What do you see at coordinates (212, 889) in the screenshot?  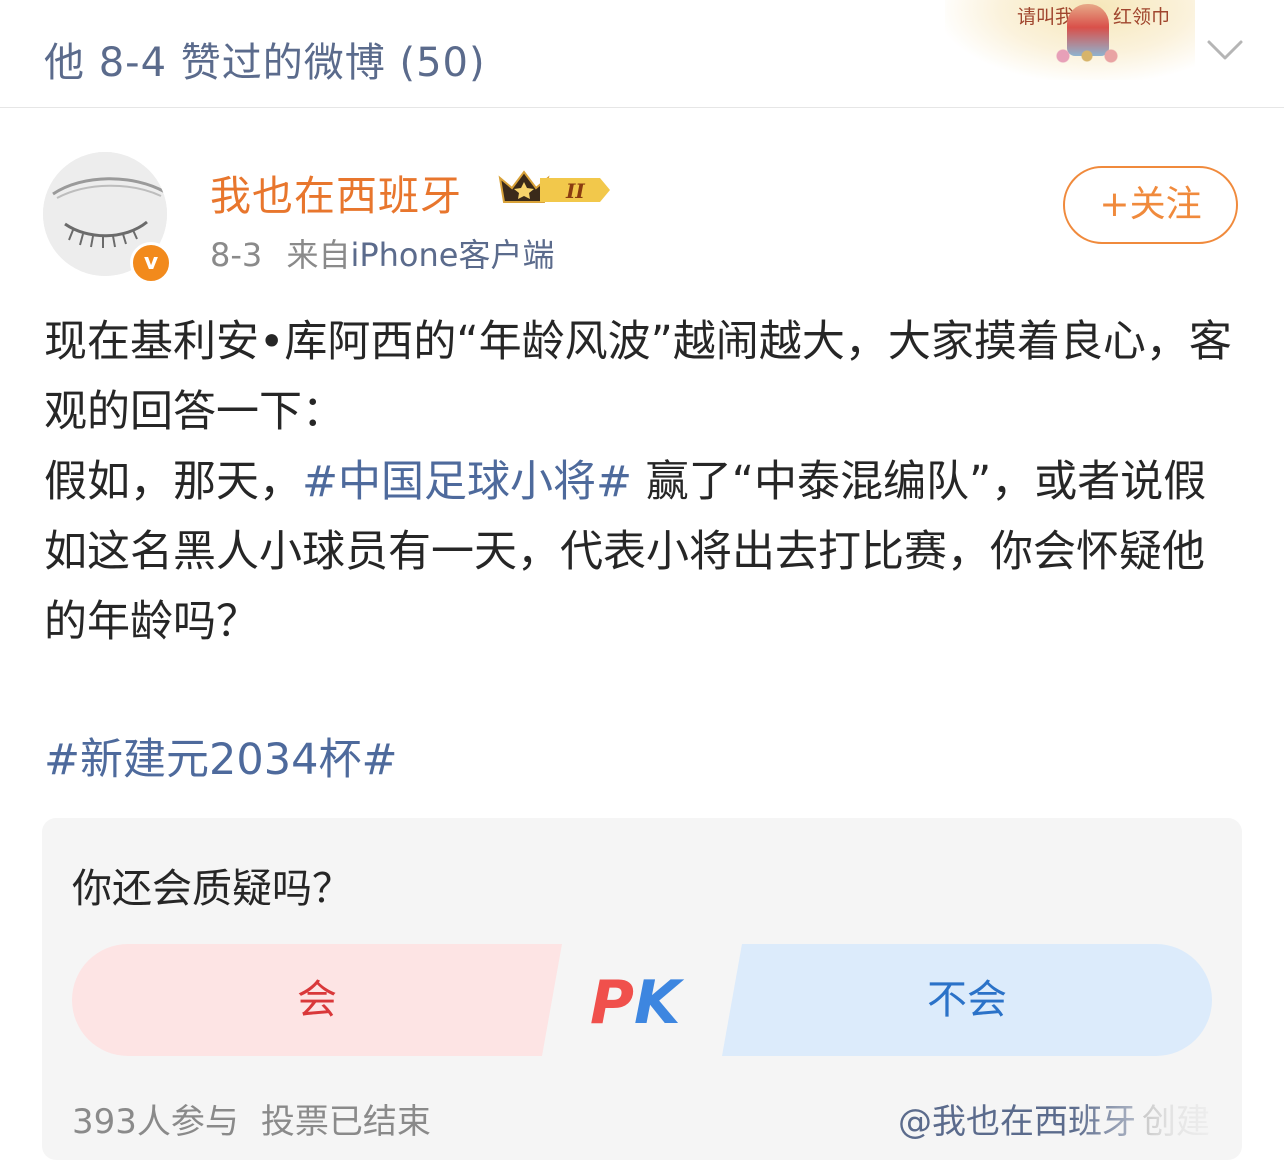 I see `poll-question: 你还会质疑吗？` at bounding box center [212, 889].